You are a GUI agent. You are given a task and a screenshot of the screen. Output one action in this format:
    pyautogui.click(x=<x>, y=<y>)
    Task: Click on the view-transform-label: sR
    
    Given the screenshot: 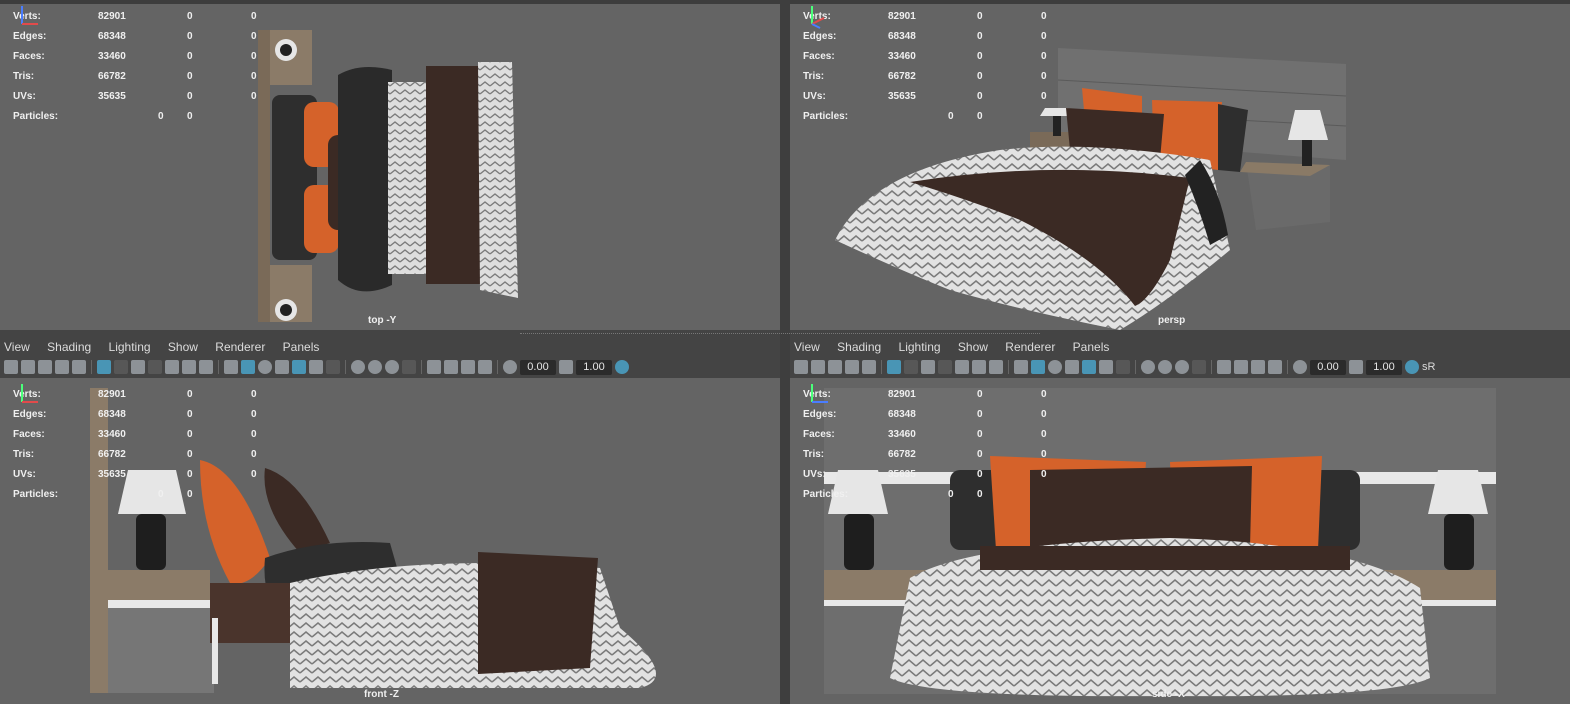 What is the action you would take?
    pyautogui.click(x=1428, y=367)
    